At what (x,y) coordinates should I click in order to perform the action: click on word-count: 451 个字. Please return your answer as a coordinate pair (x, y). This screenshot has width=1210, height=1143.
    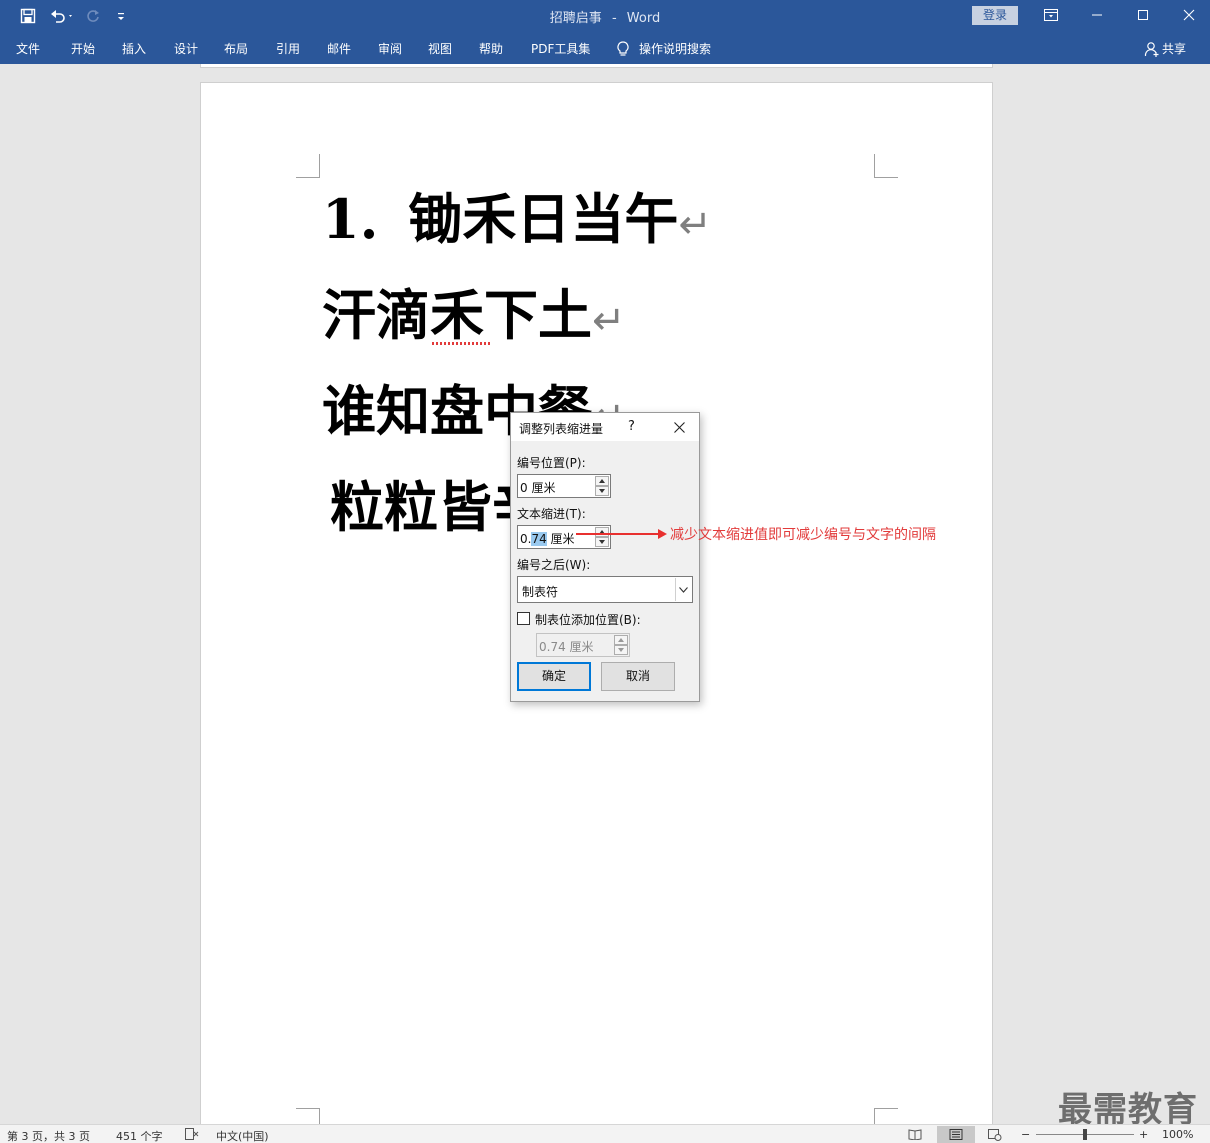
    Looking at the image, I should click on (139, 1135).